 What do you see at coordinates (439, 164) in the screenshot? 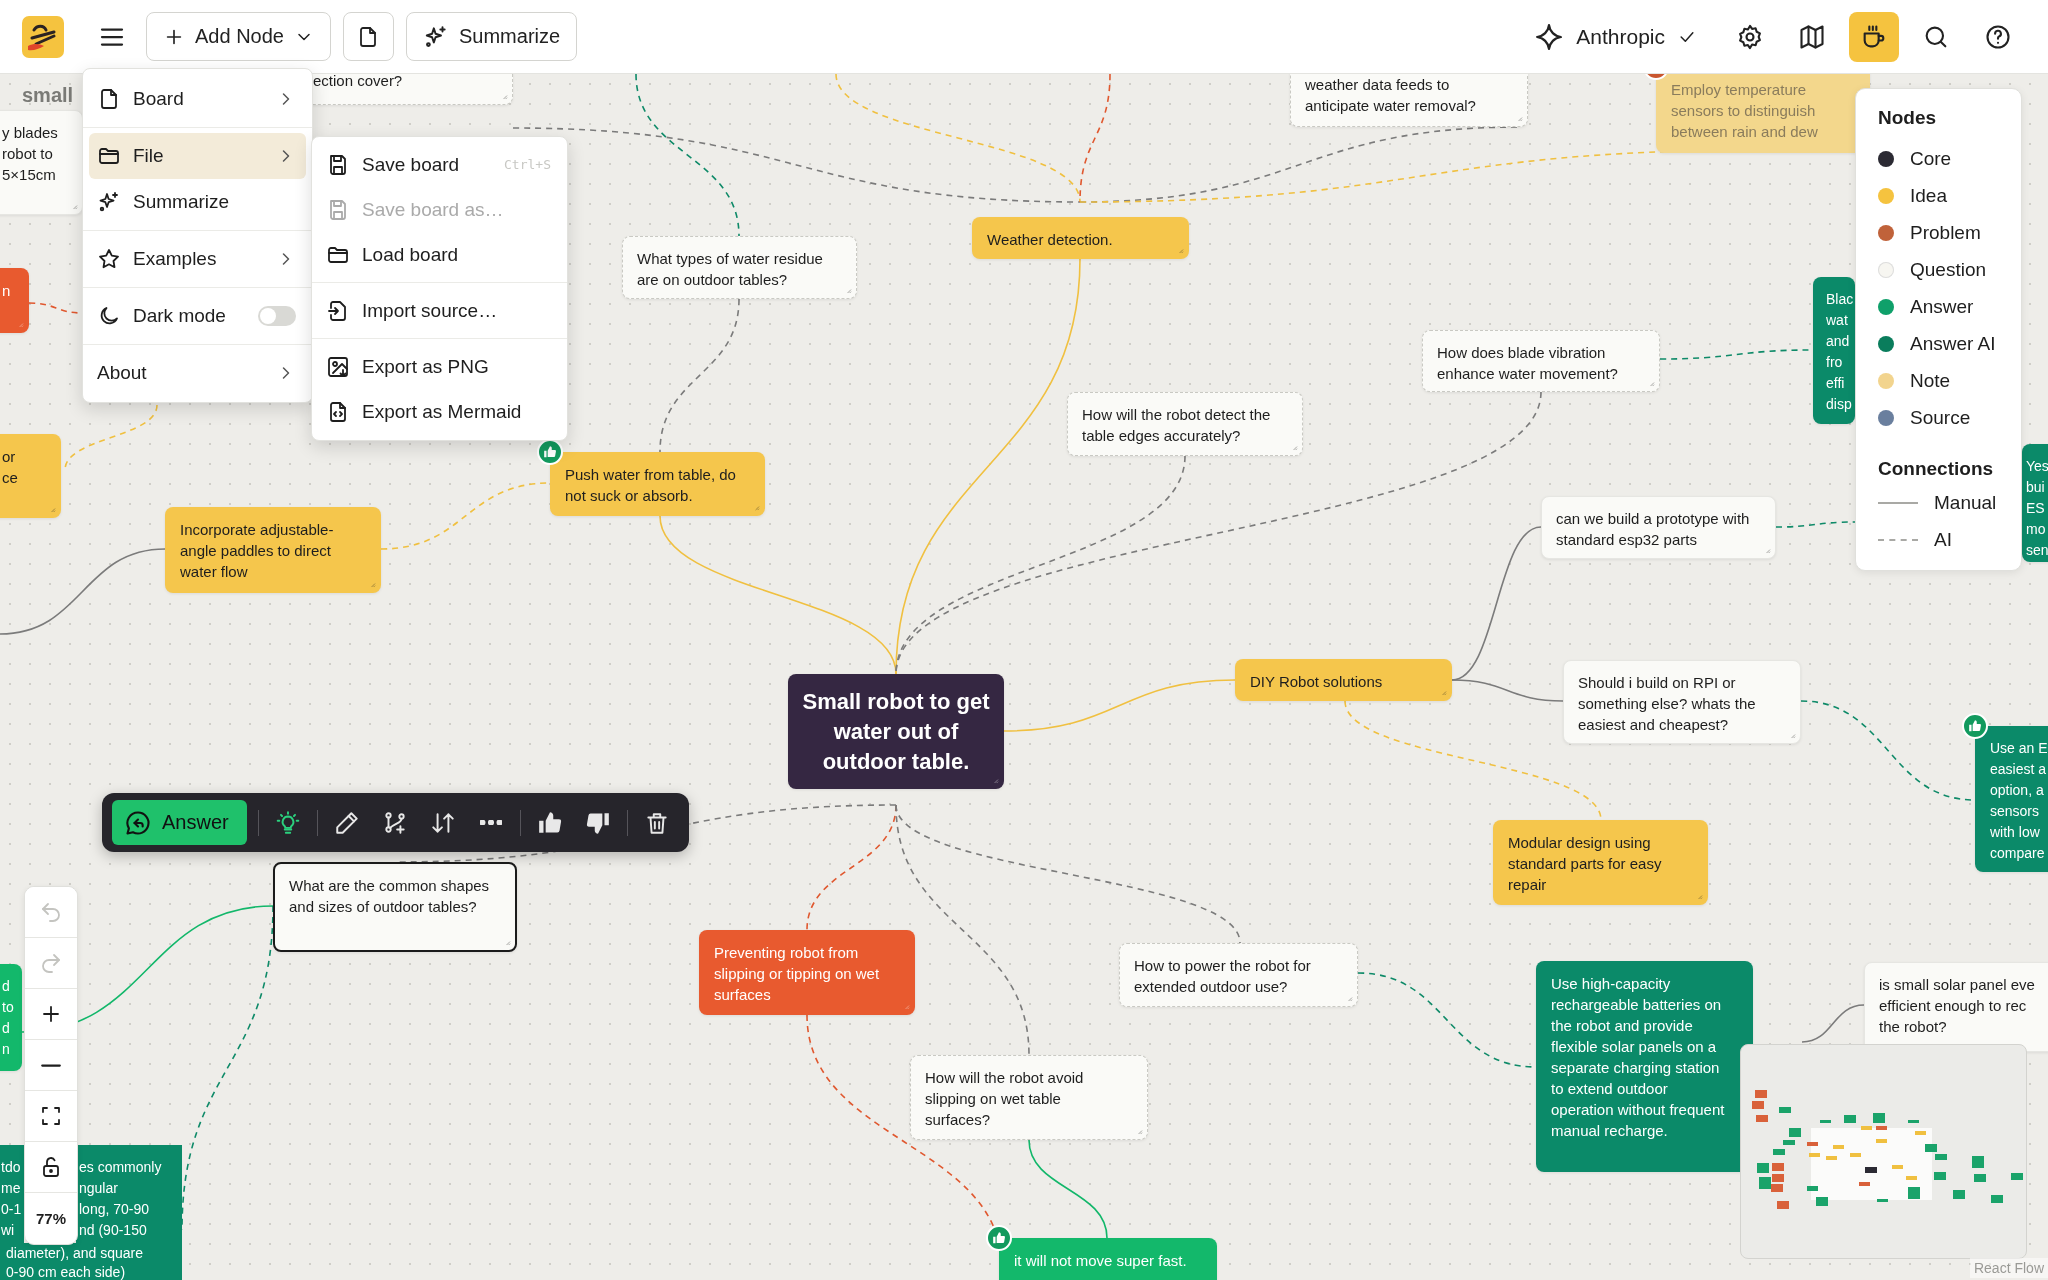
I see `menu-item: Save board Ctrl+S` at bounding box center [439, 164].